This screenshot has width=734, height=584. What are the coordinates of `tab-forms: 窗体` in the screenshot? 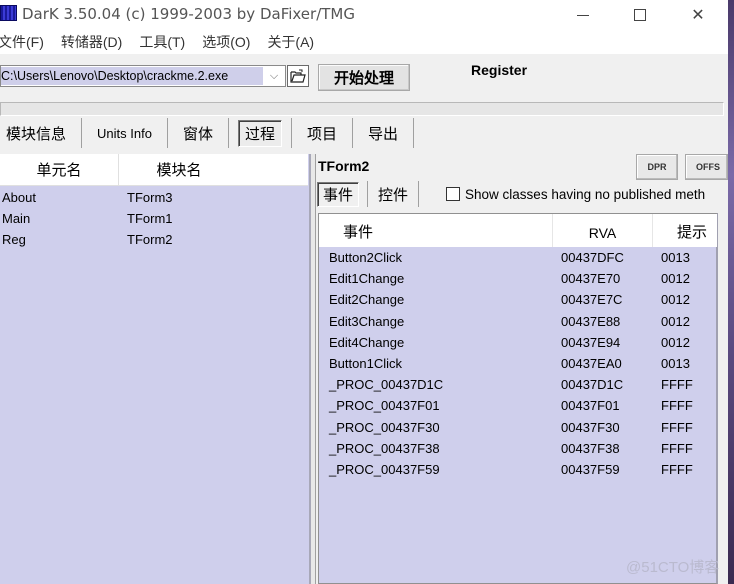 It's located at (198, 133).